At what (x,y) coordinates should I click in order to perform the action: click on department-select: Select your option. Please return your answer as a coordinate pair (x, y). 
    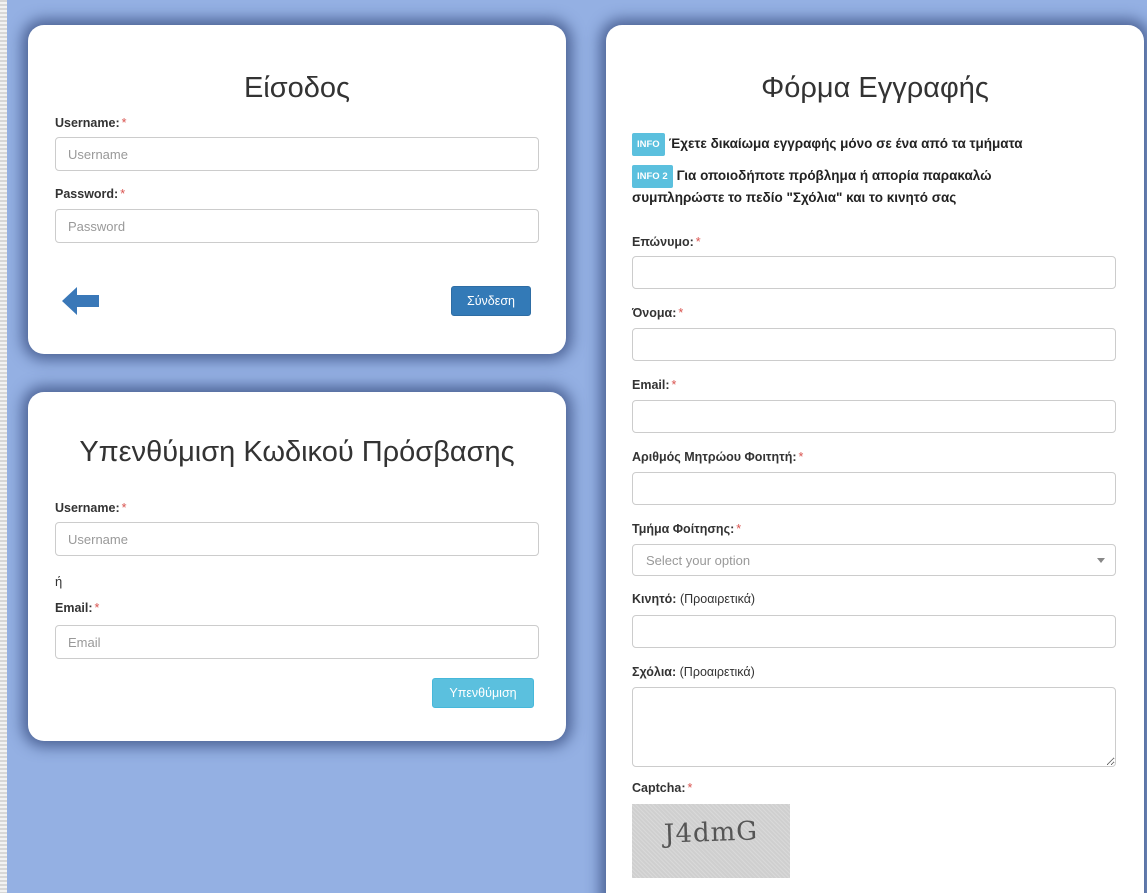
    Looking at the image, I should click on (874, 560).